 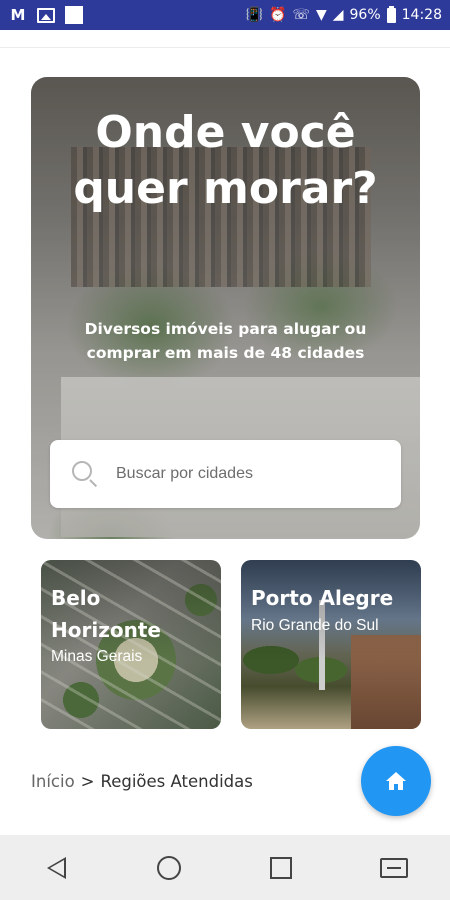 What do you see at coordinates (278, 15) in the screenshot?
I see `alarm-icon: ⏰` at bounding box center [278, 15].